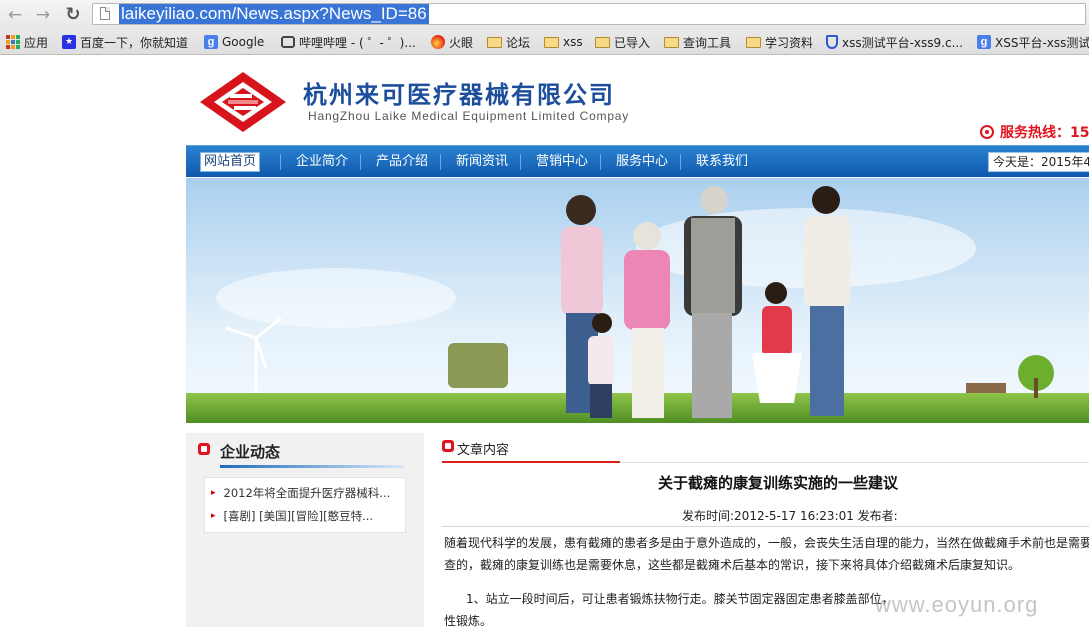 This screenshot has width=1089, height=632. Describe the element at coordinates (790, 516) in the screenshot. I see `article-meta: 发布时间:2012-5-17 16:23:01 发布者:` at that location.